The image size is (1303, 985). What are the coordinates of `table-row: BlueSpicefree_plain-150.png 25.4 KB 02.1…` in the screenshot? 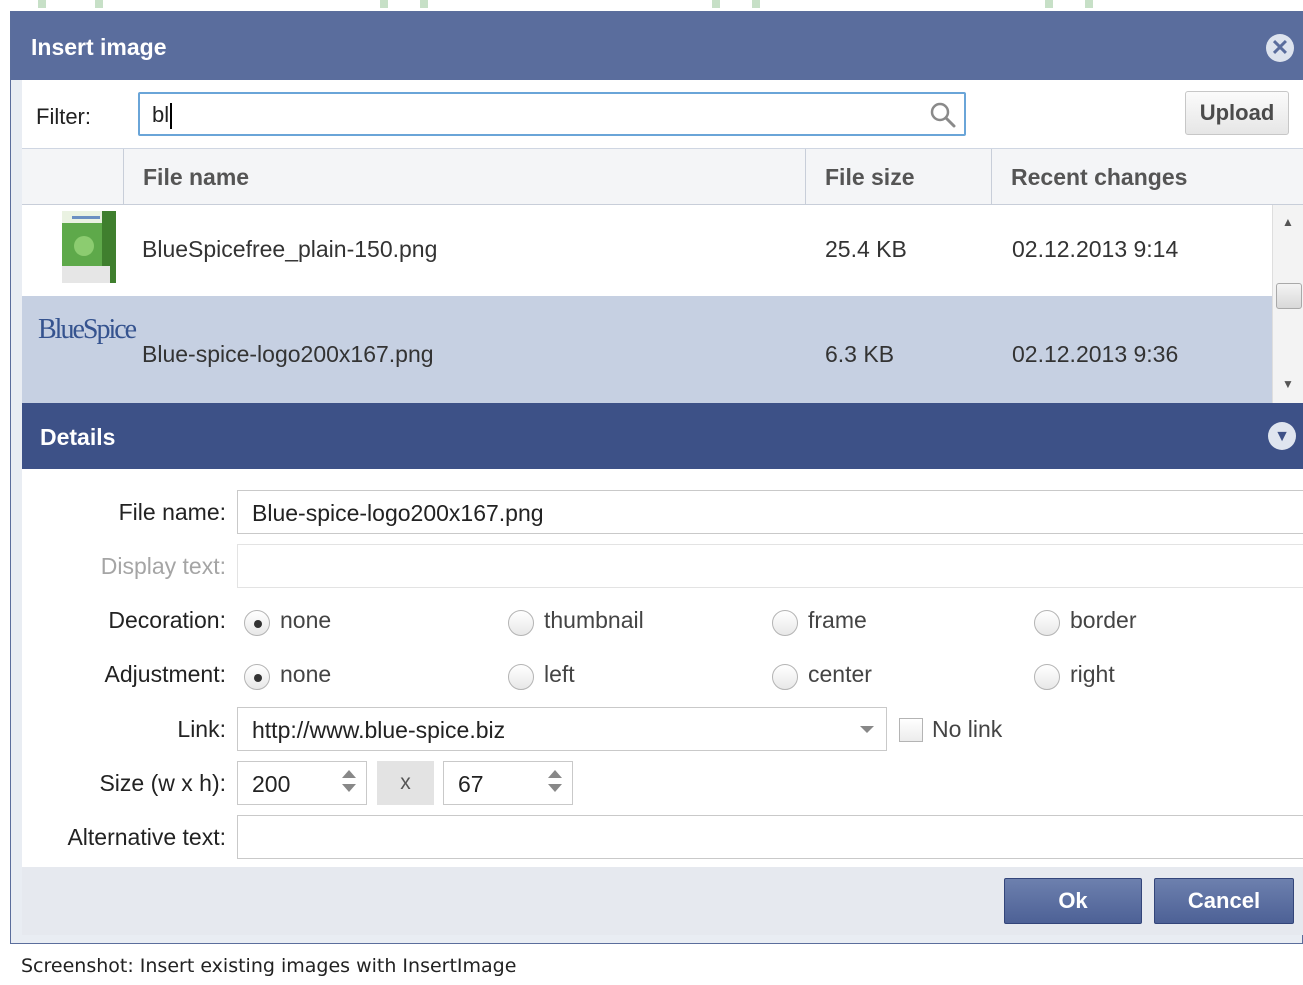 It's located at (647, 251).